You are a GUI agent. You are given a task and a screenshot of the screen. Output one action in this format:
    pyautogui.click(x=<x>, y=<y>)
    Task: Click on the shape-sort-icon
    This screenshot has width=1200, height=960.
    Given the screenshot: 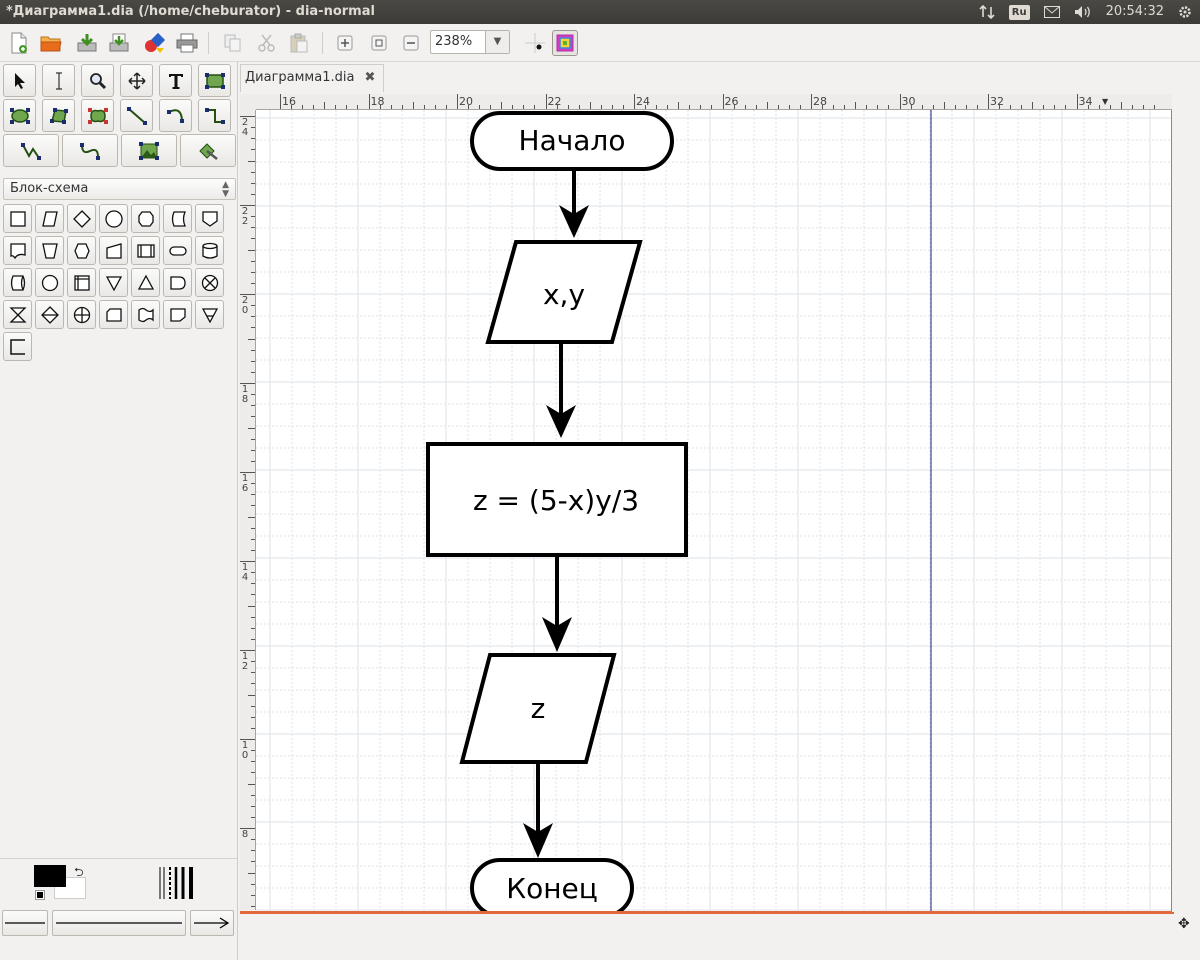 What is the action you would take?
    pyautogui.click(x=49, y=314)
    